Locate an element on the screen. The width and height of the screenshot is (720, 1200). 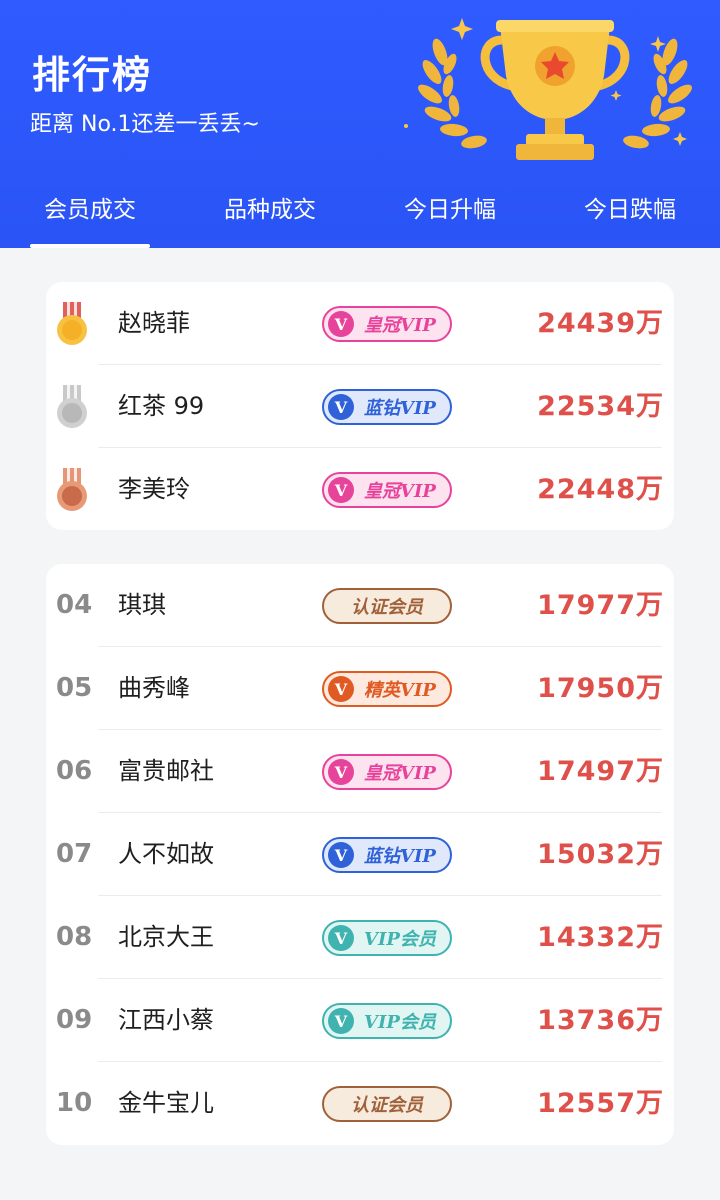
deal-amount: 13736万 is located at coordinates (600, 1020).